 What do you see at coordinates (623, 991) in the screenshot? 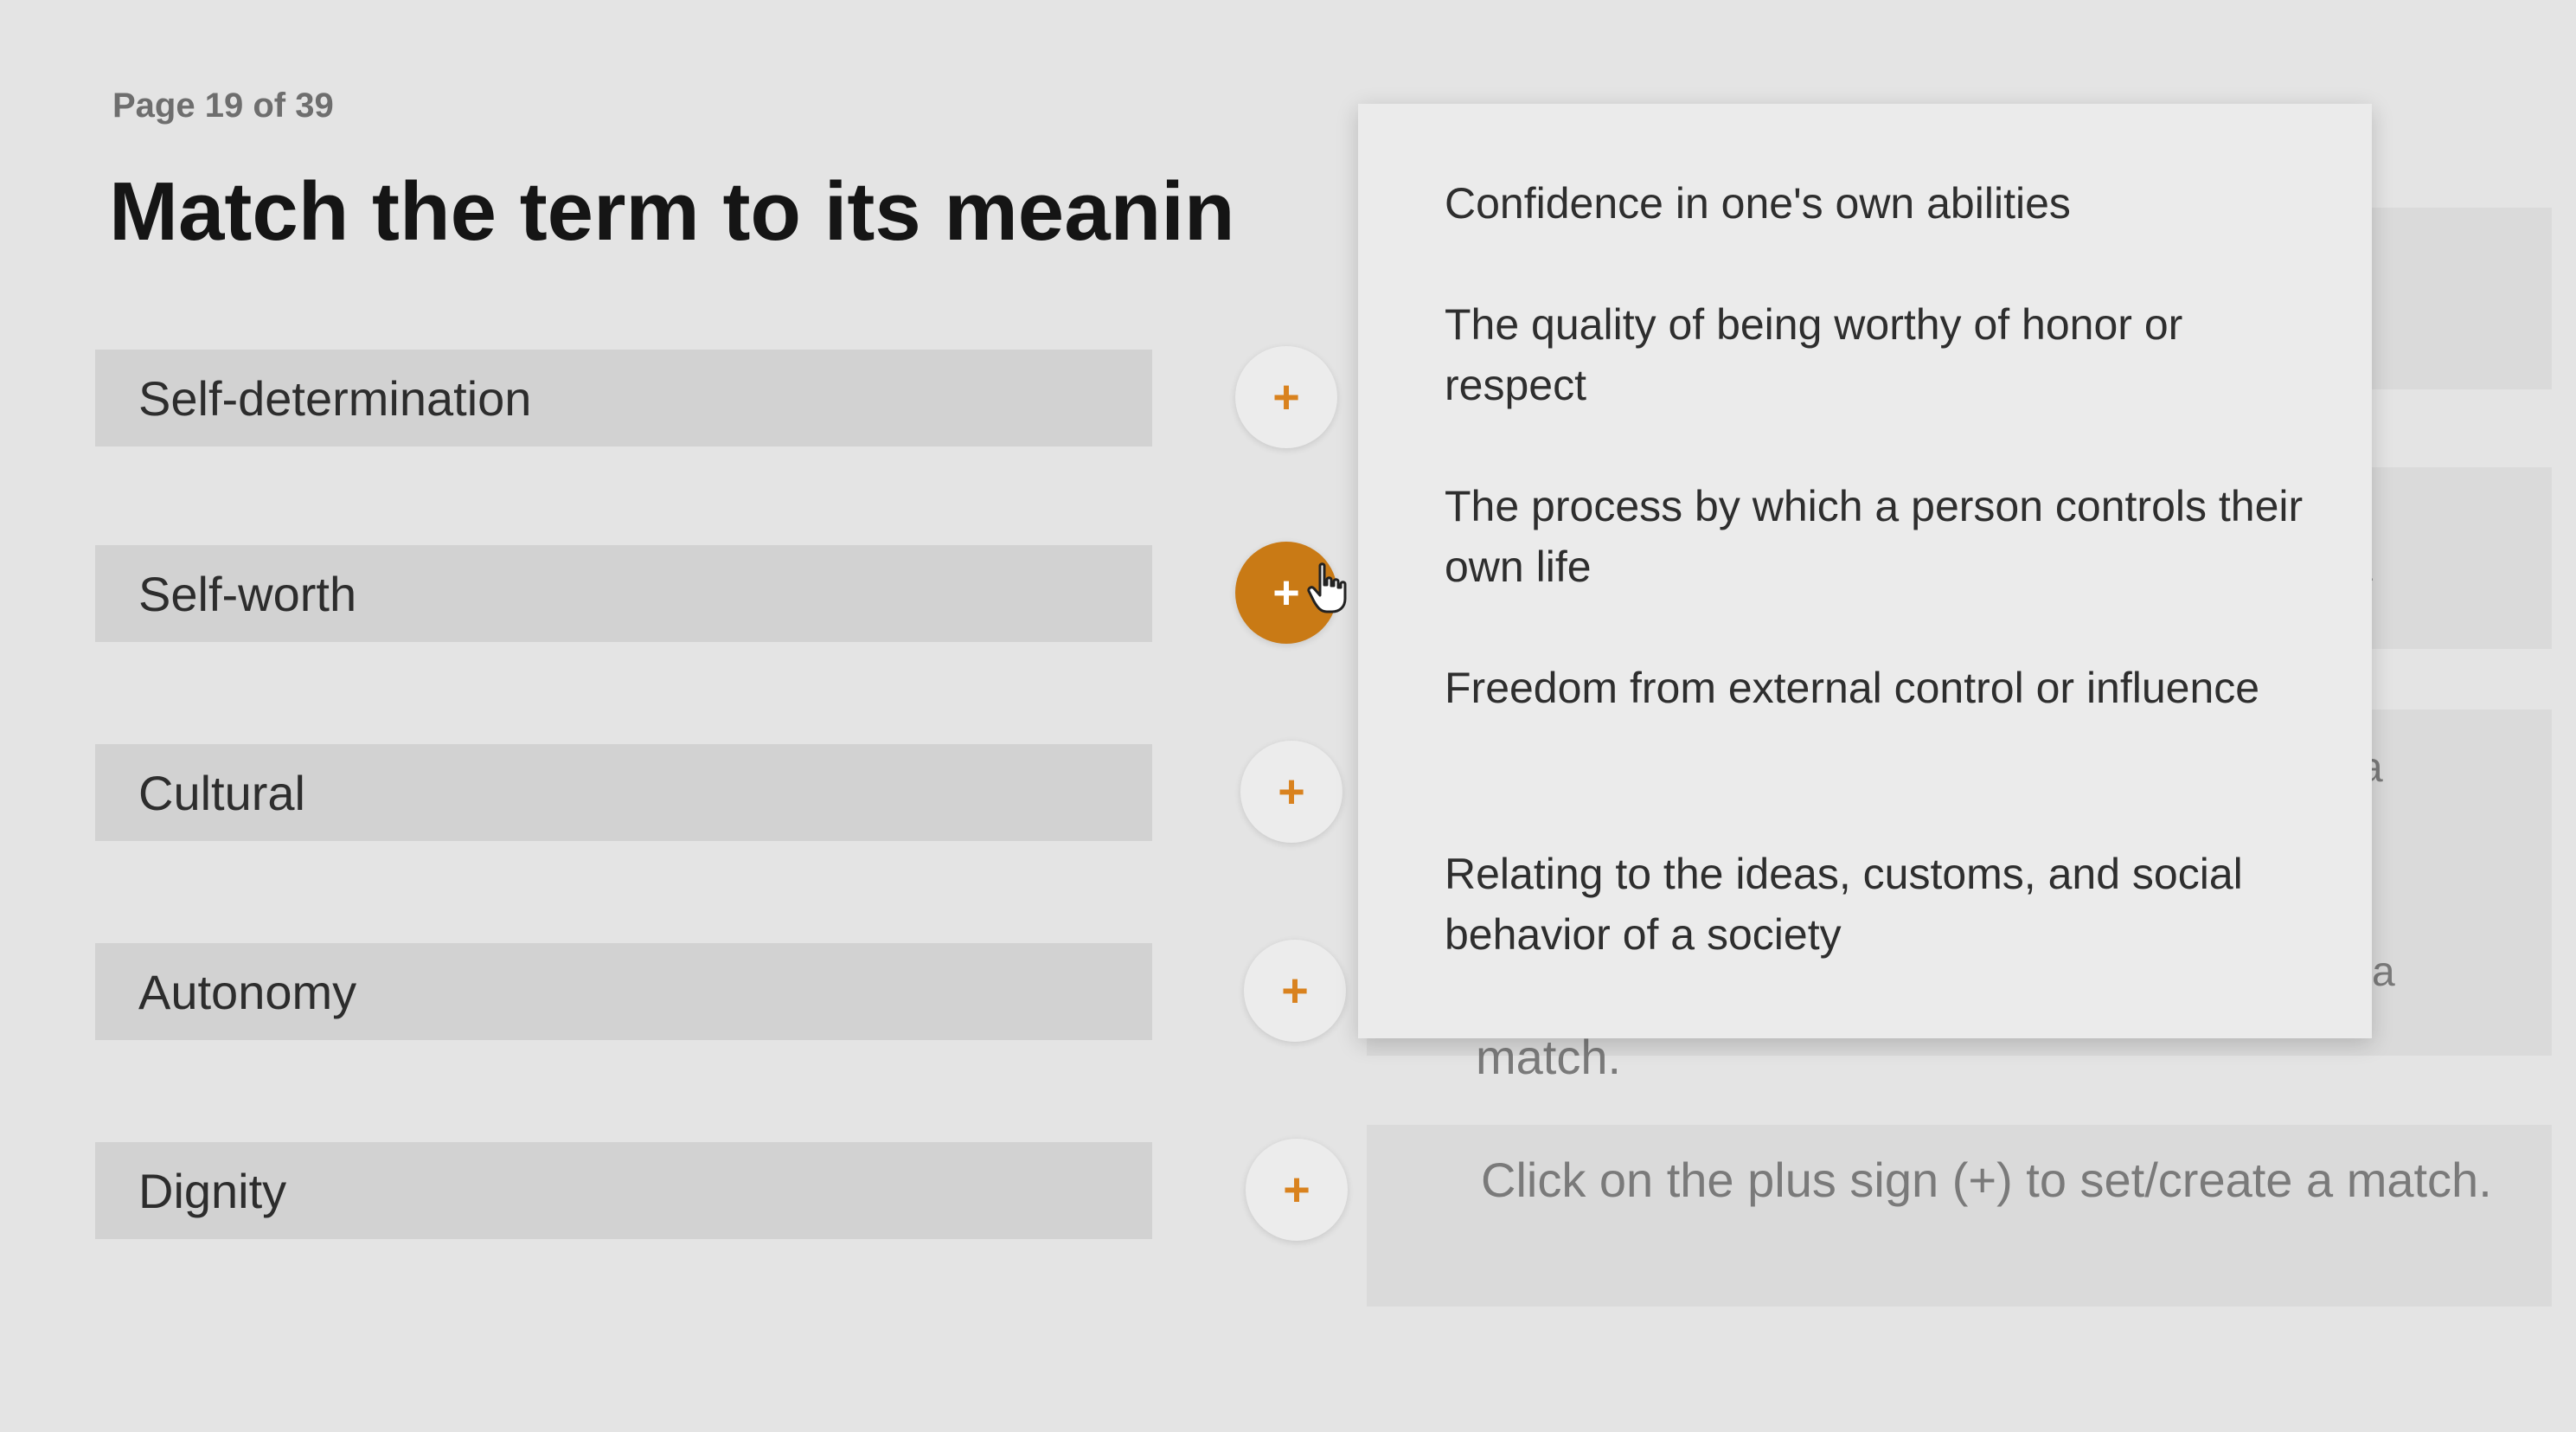
I see `term-row: Autonomy` at bounding box center [623, 991].